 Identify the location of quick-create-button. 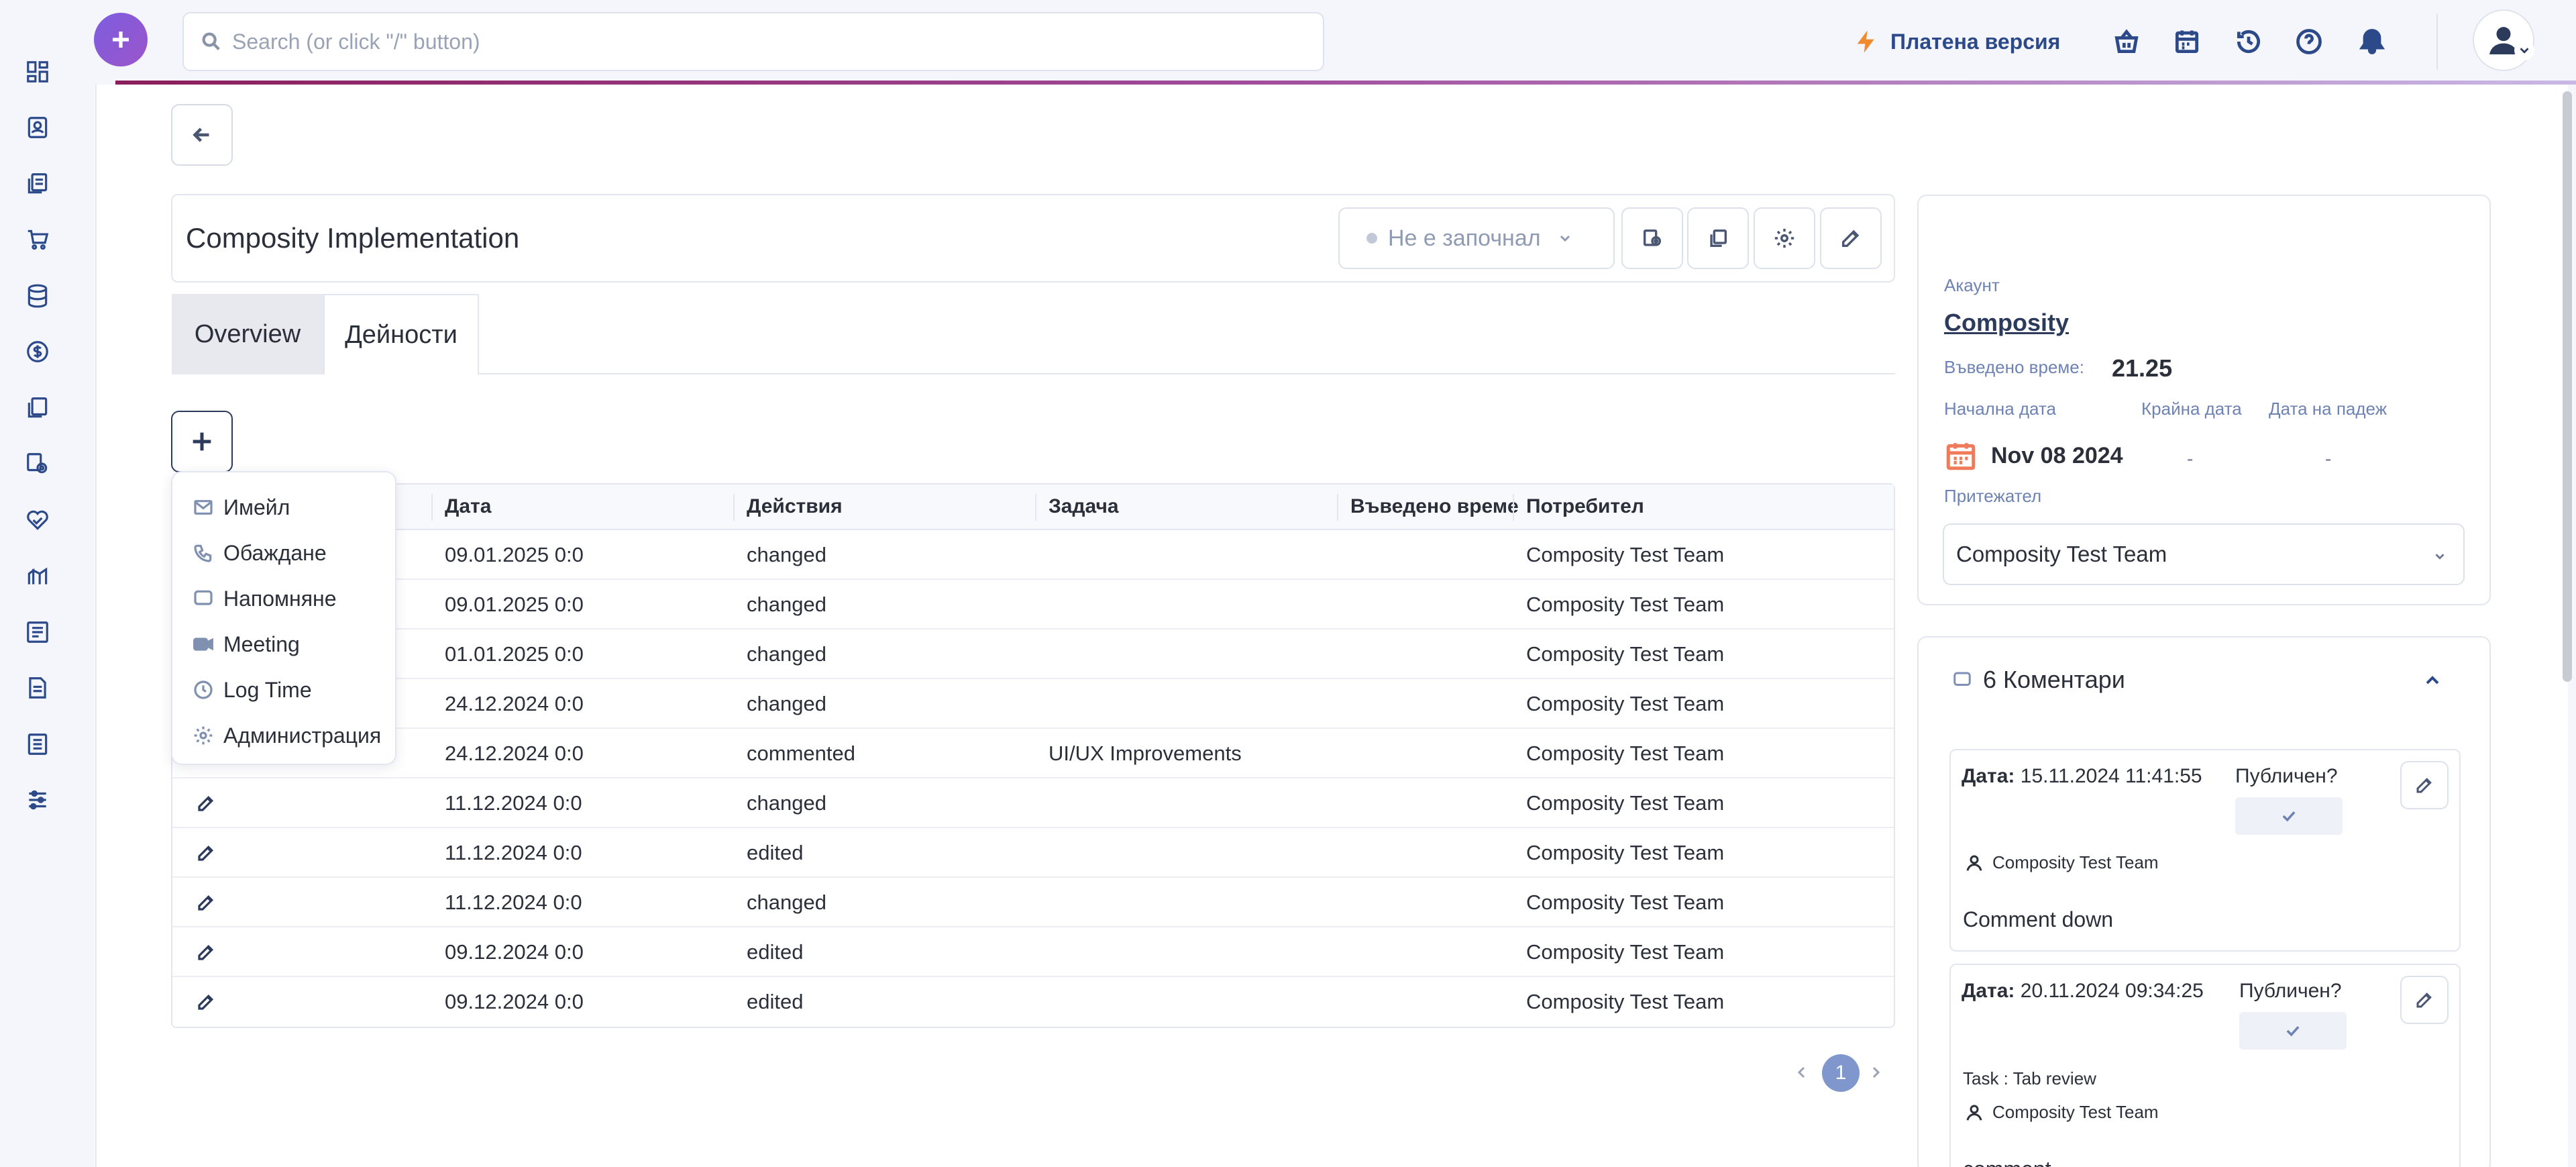
(121, 39).